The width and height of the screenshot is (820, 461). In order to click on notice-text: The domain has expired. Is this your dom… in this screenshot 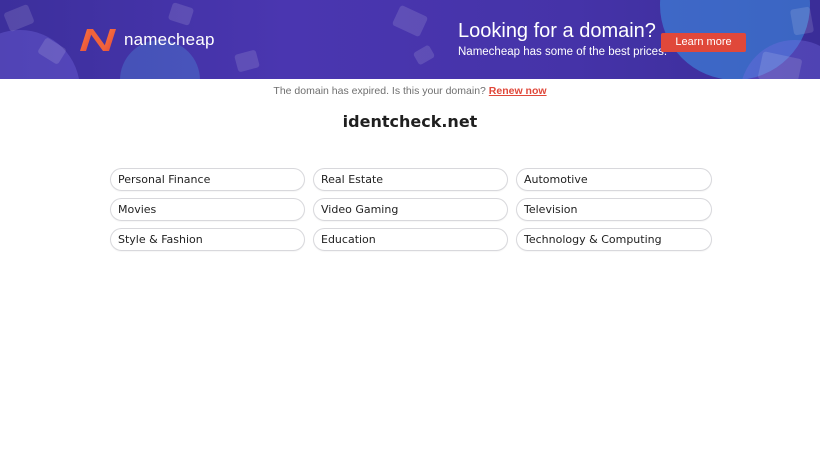, I will do `click(379, 91)`.